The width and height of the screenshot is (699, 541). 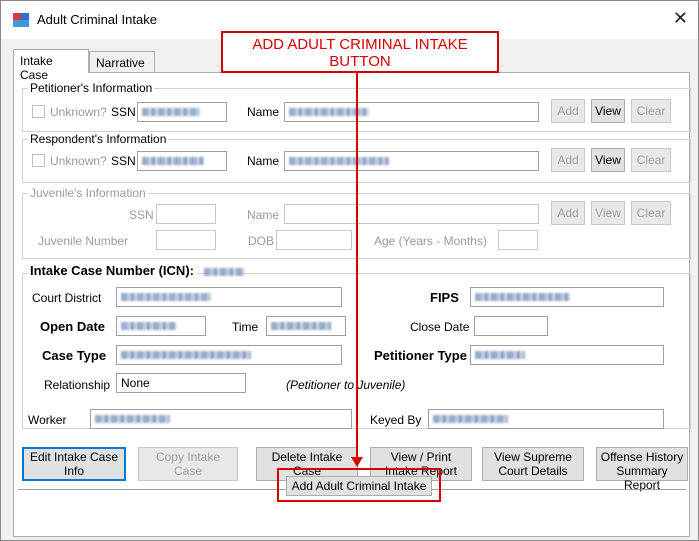 What do you see at coordinates (360, 52) in the screenshot?
I see `annotation-callout: ADD ADULT CRIMINAL INTAKE BUTTON` at bounding box center [360, 52].